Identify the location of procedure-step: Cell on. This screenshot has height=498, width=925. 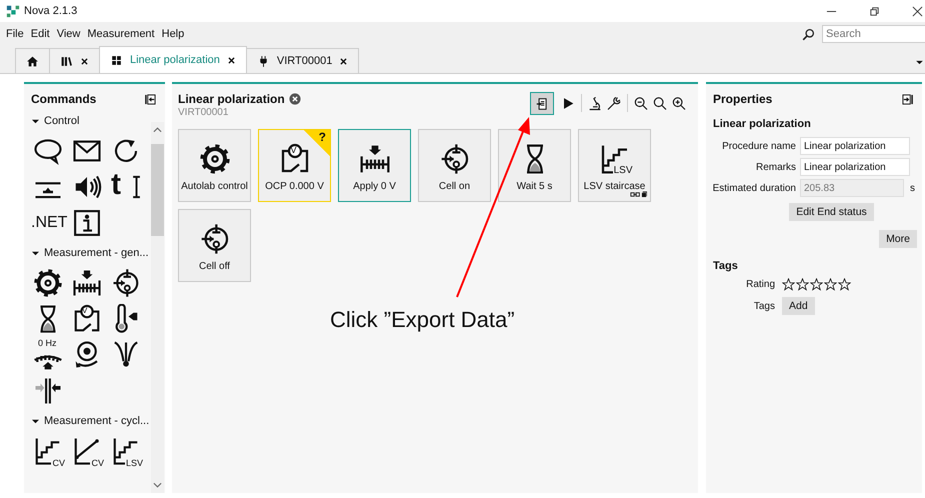
(454, 165).